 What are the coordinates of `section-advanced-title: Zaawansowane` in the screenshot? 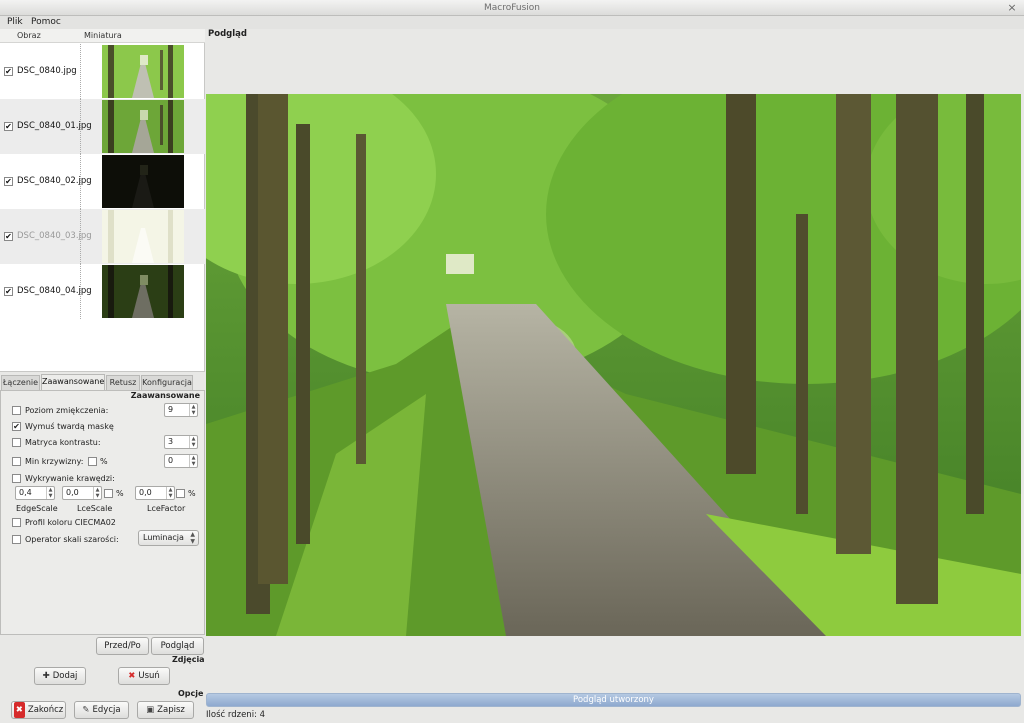 It's located at (165, 395).